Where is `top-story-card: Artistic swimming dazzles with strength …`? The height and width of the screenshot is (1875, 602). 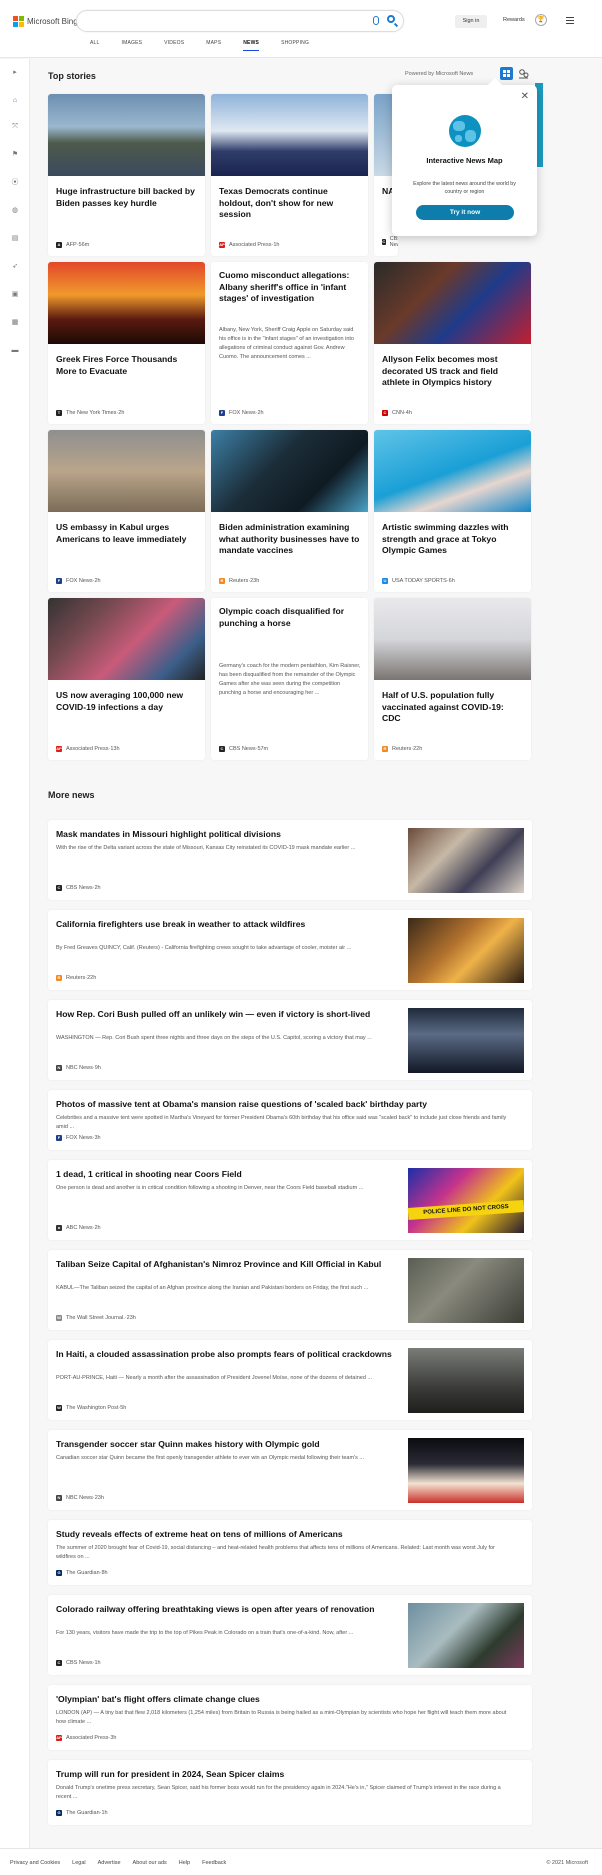
top-story-card: Artistic swimming dazzles with strength … is located at coordinates (452, 511).